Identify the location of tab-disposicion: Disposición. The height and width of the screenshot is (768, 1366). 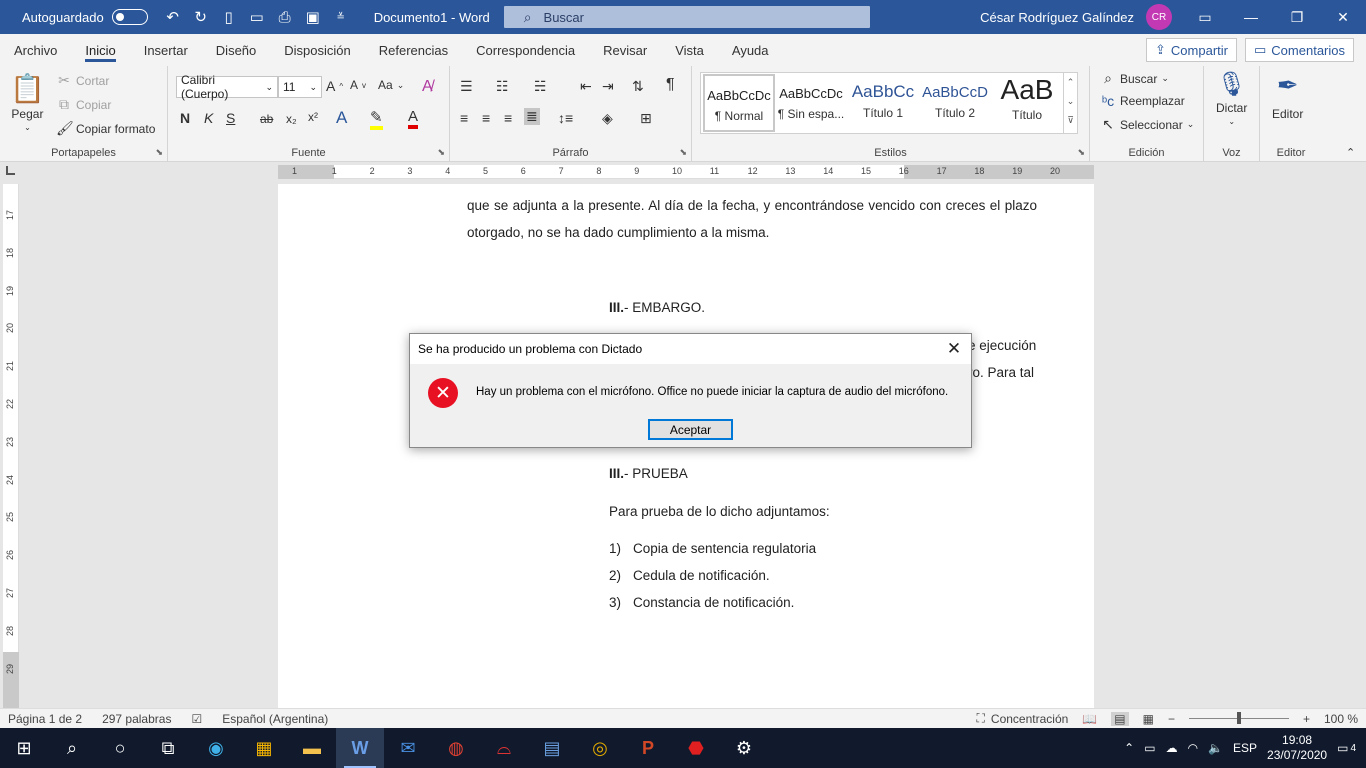
(317, 50).